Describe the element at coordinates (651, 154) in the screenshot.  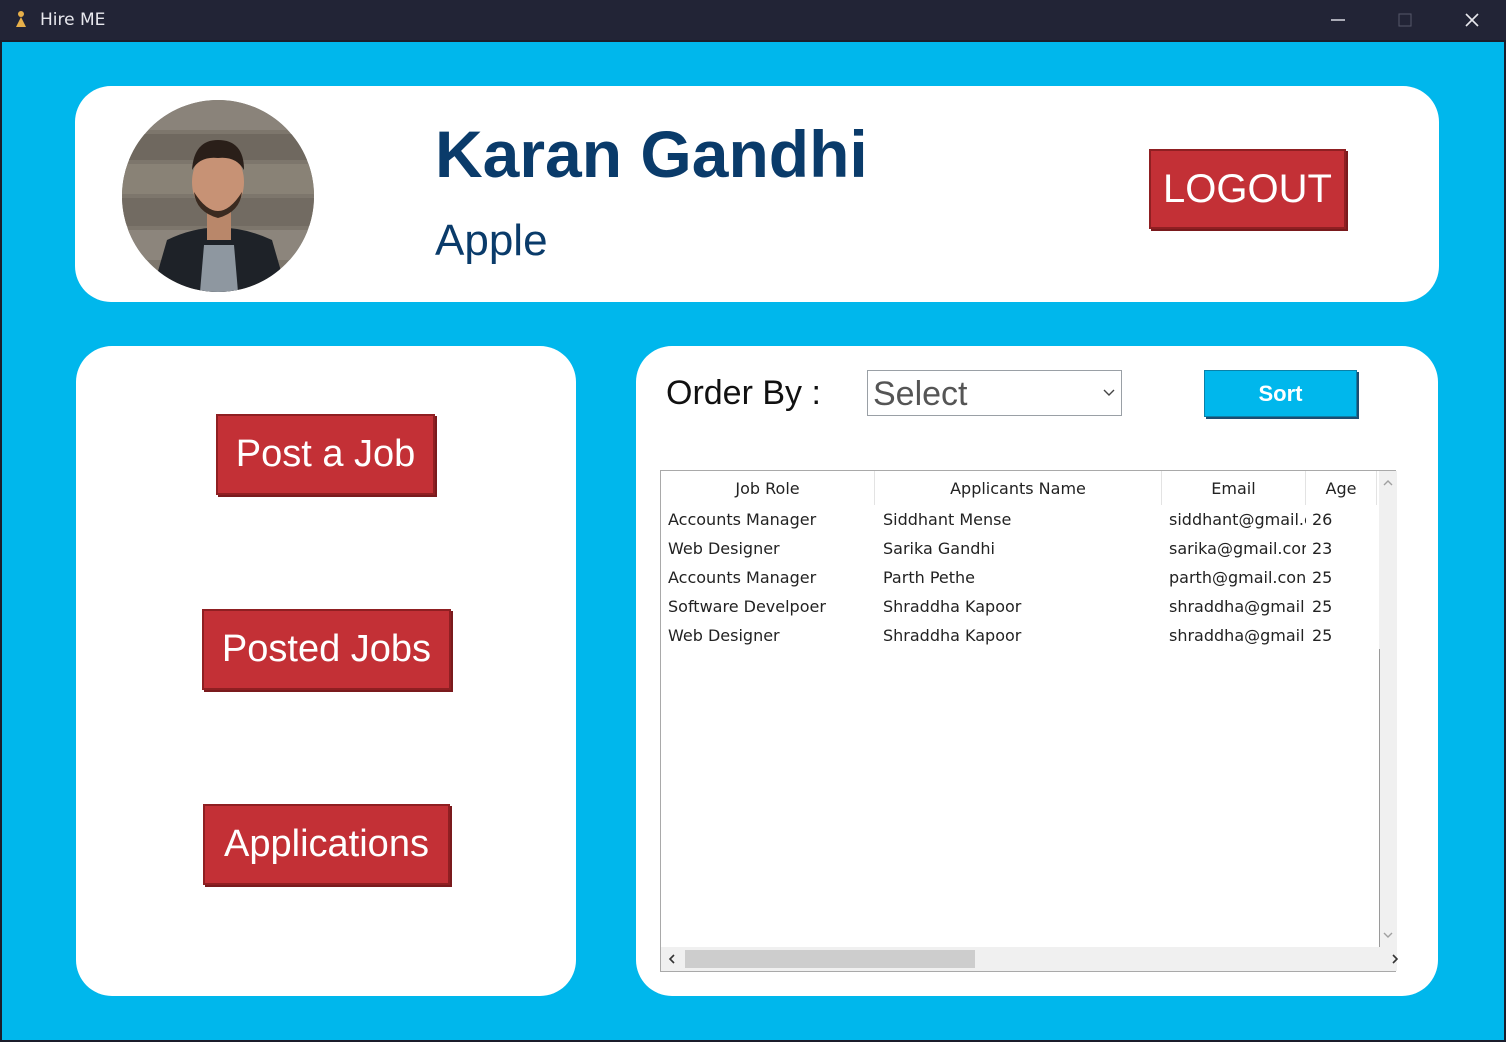
I see `user-name: Karan Gandhi` at that location.